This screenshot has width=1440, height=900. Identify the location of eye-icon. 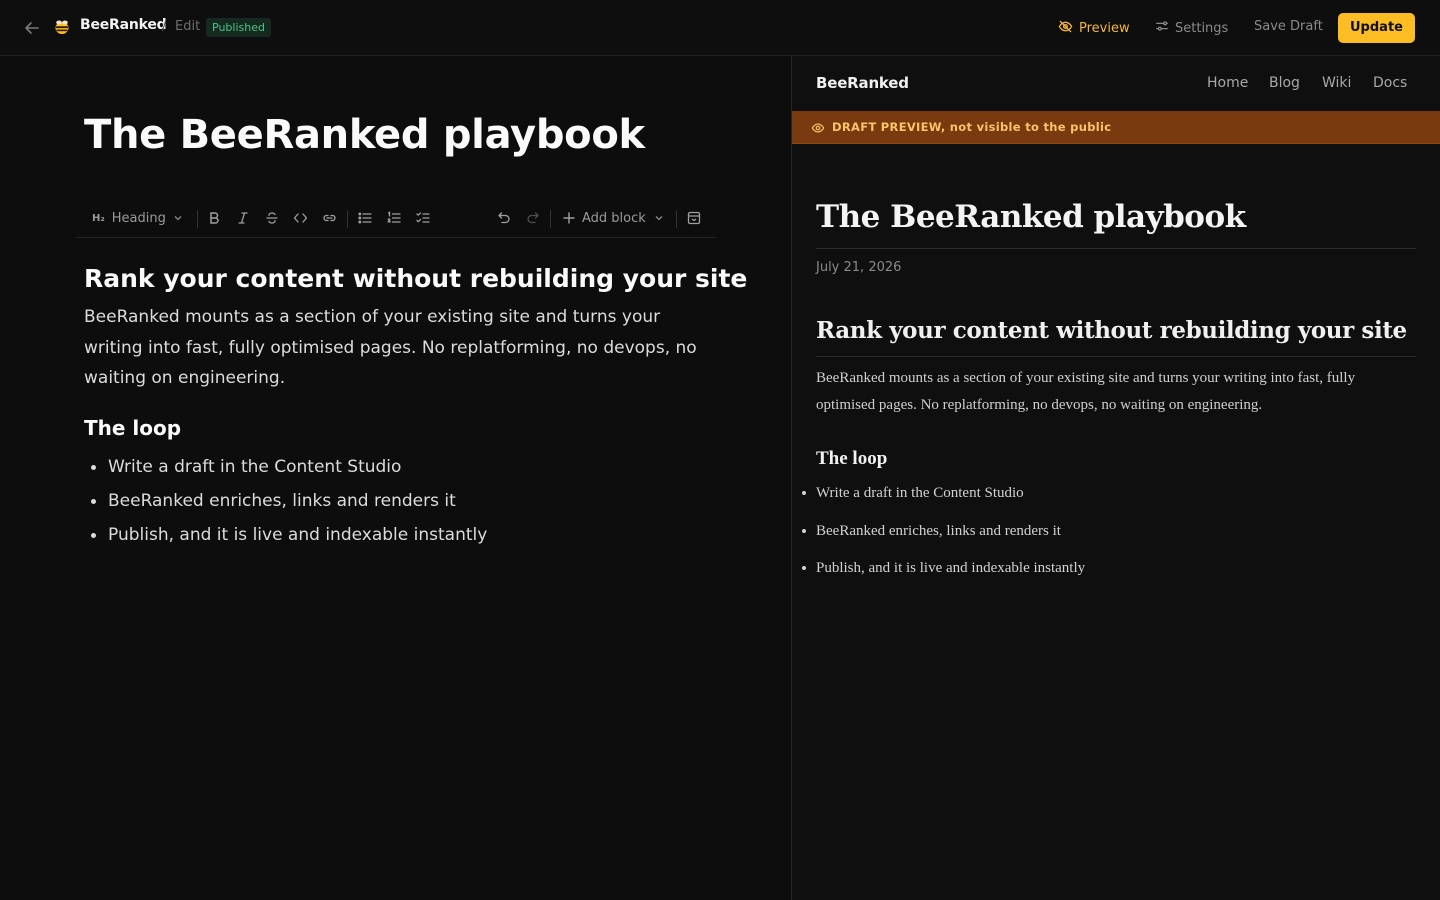
(818, 129).